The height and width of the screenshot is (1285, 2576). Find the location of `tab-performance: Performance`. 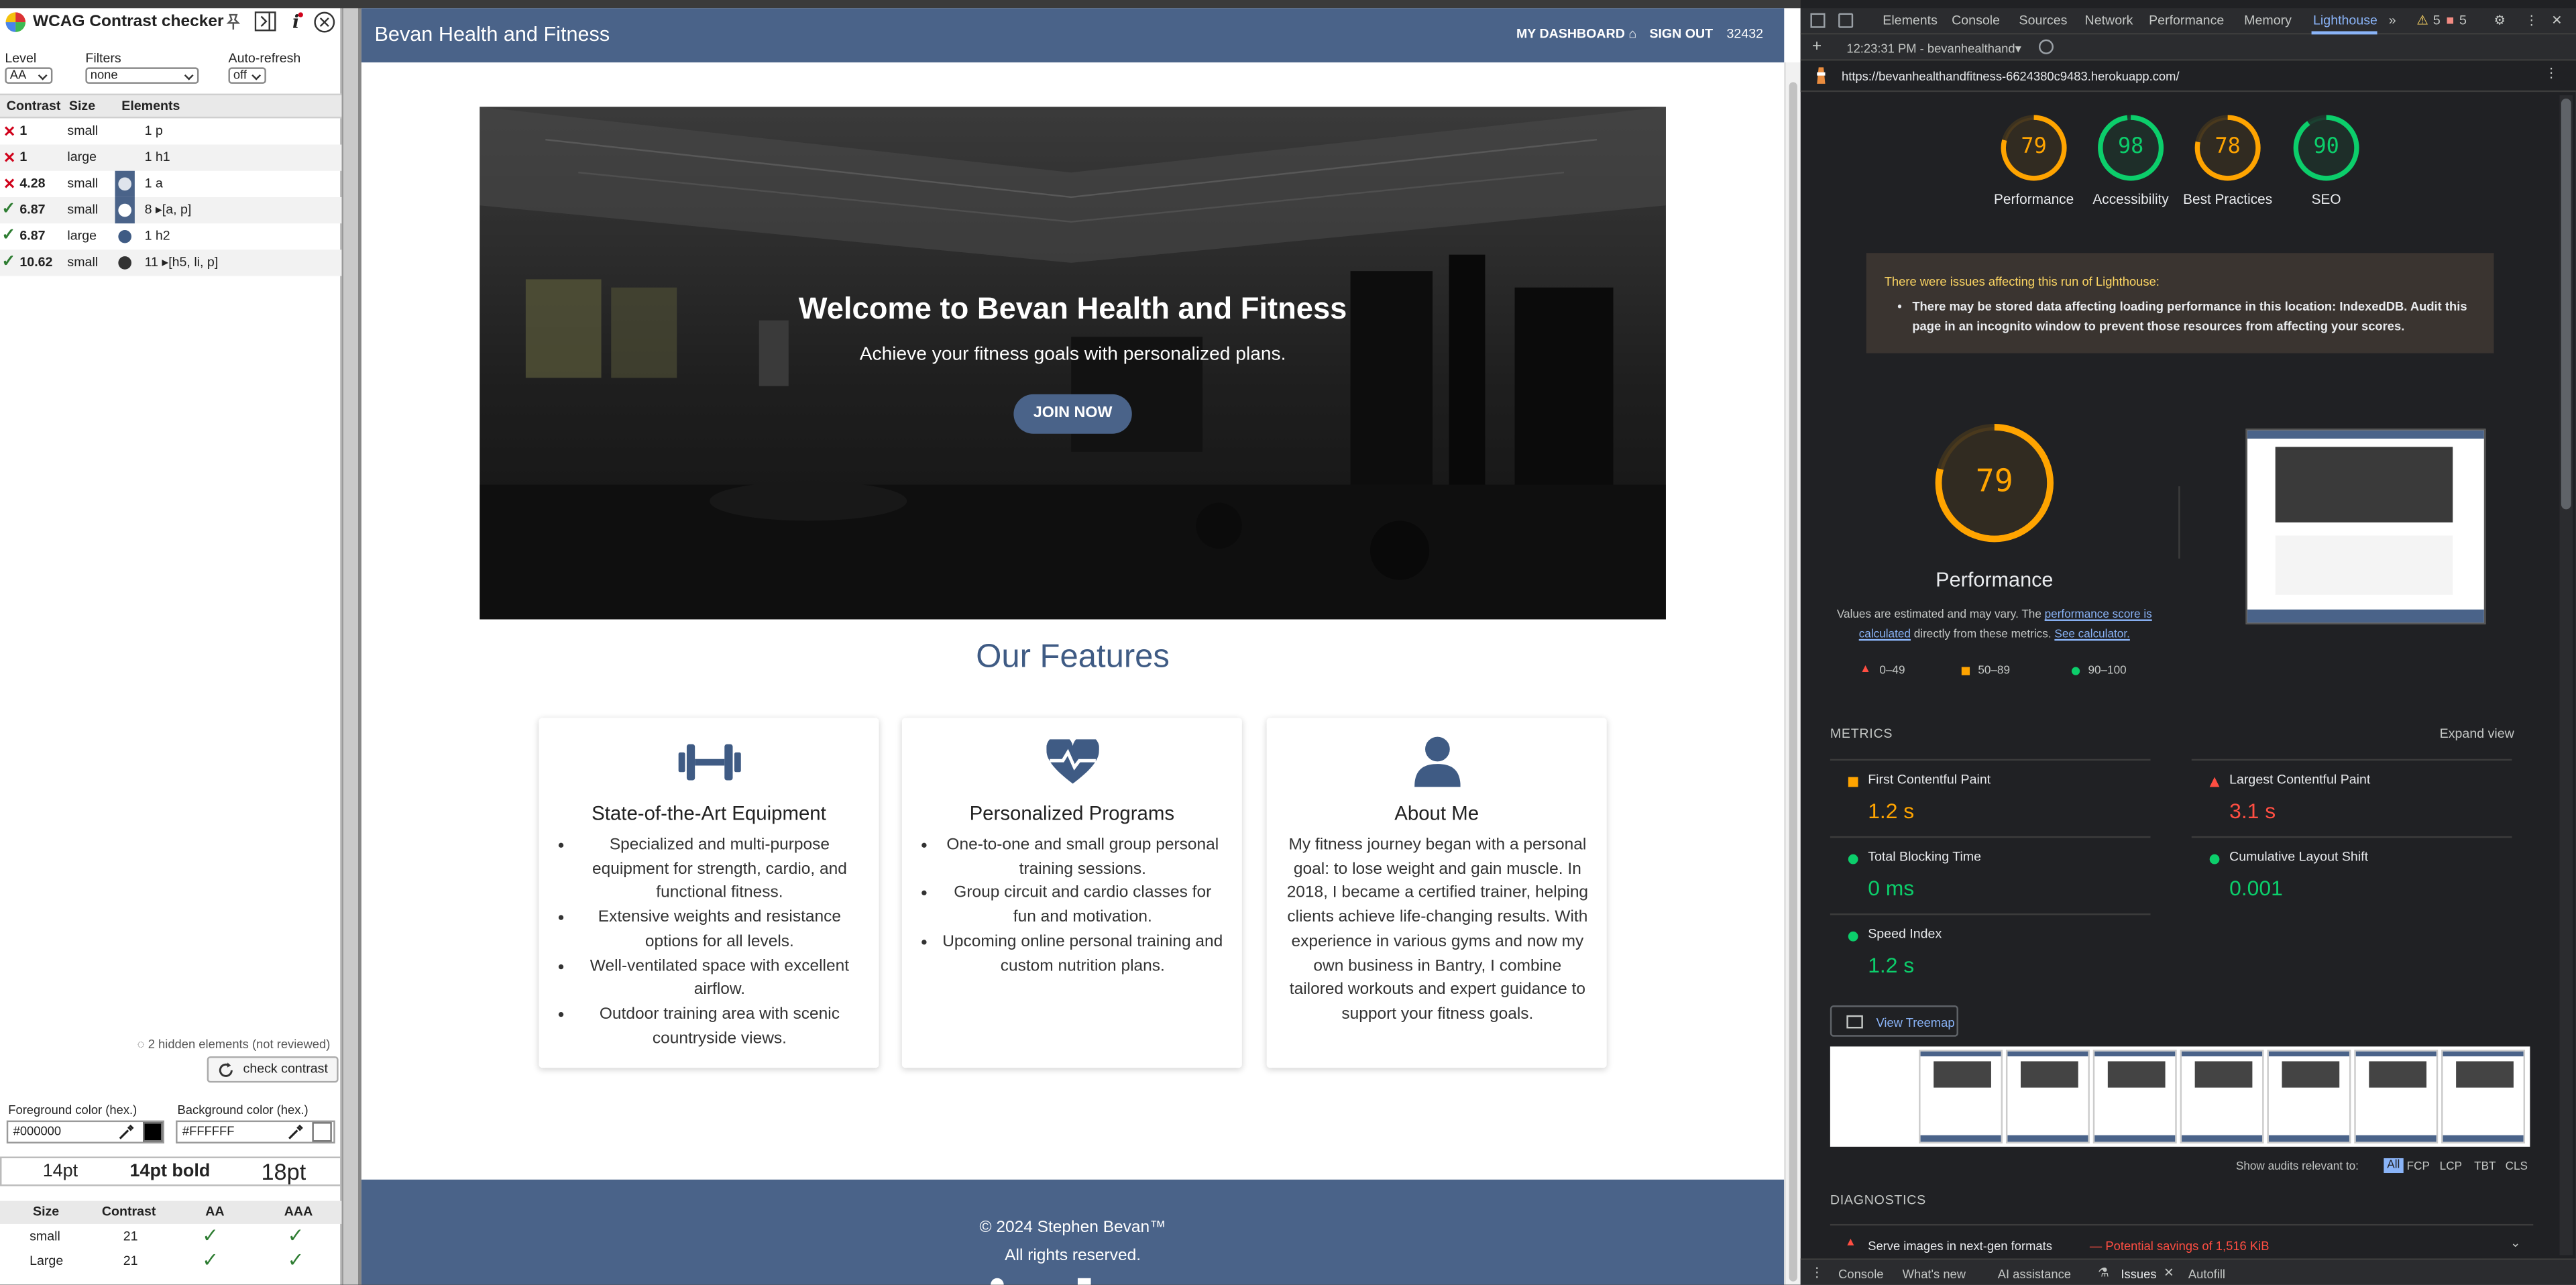

tab-performance: Performance is located at coordinates (2186, 20).